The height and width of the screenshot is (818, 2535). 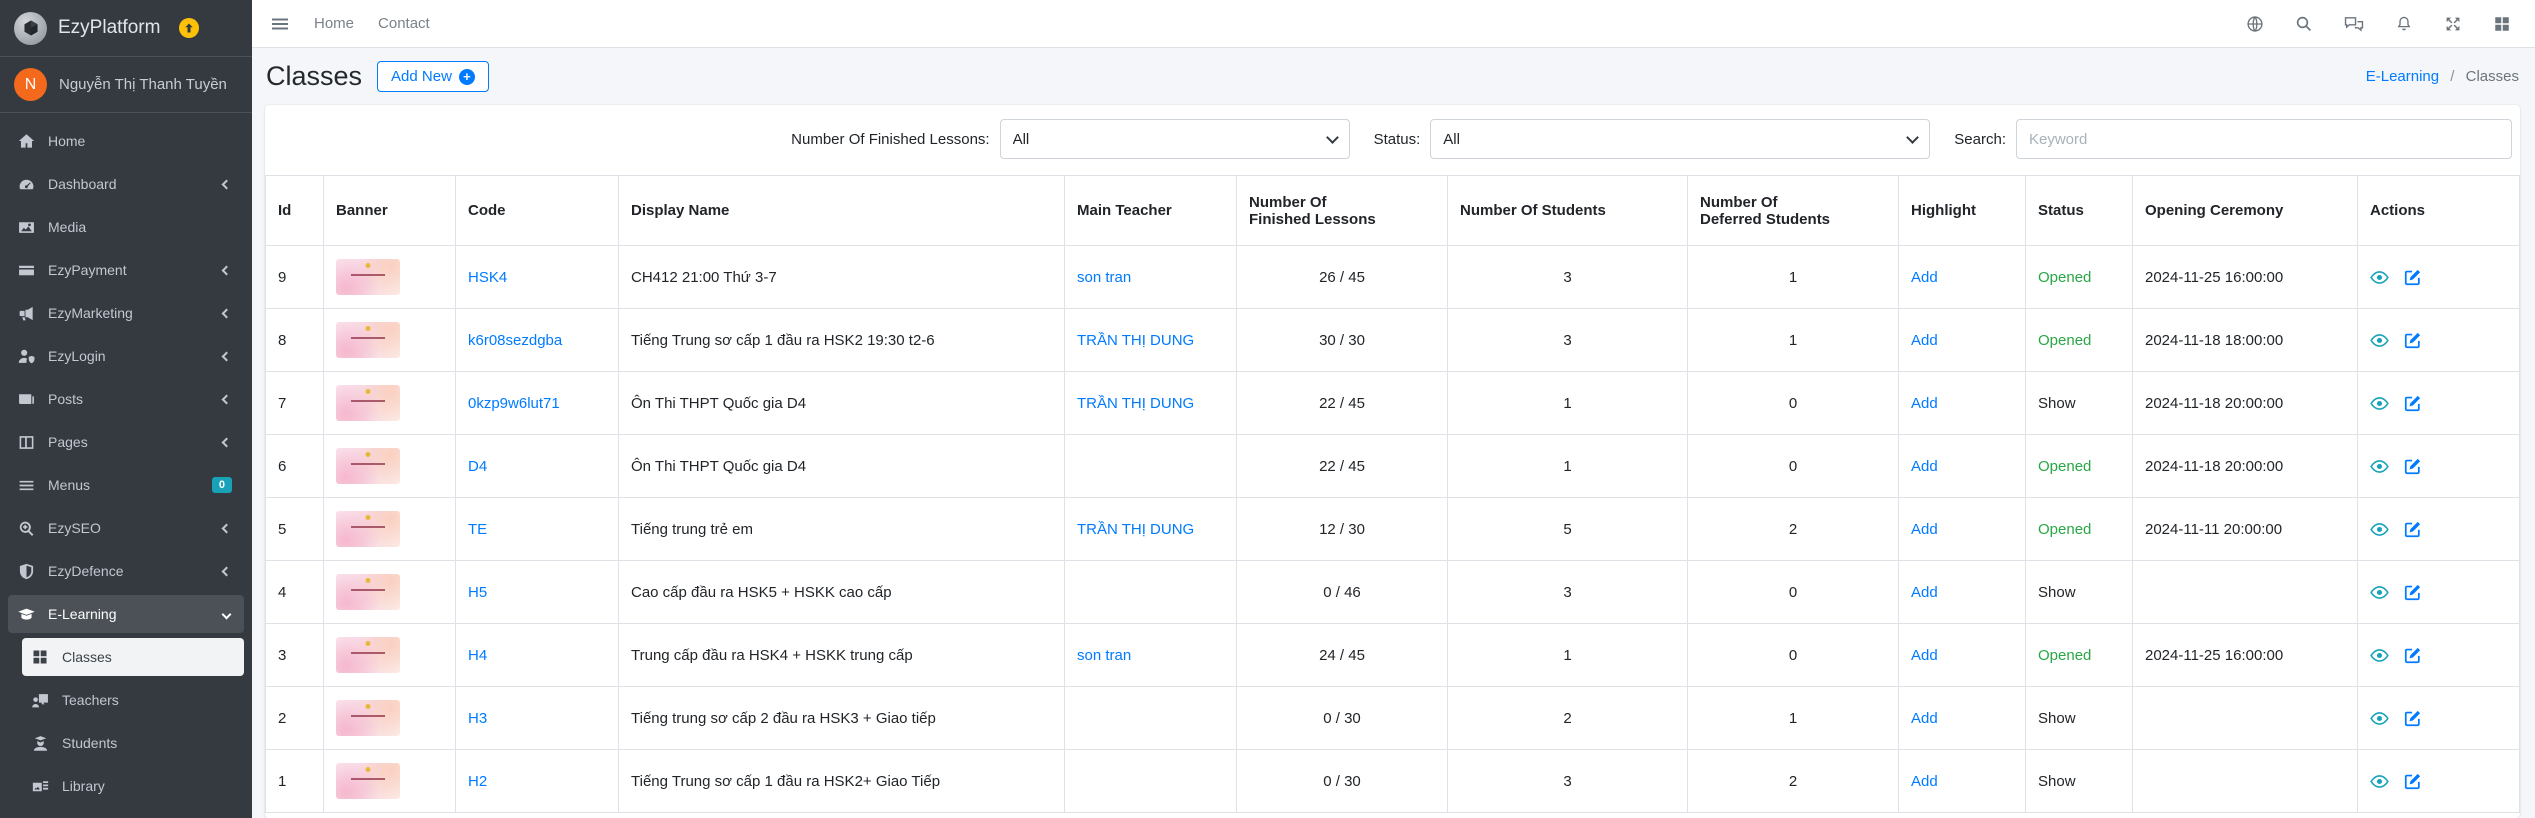 What do you see at coordinates (126, 485) in the screenshot?
I see `sidebar-item-menus: Menus 0` at bounding box center [126, 485].